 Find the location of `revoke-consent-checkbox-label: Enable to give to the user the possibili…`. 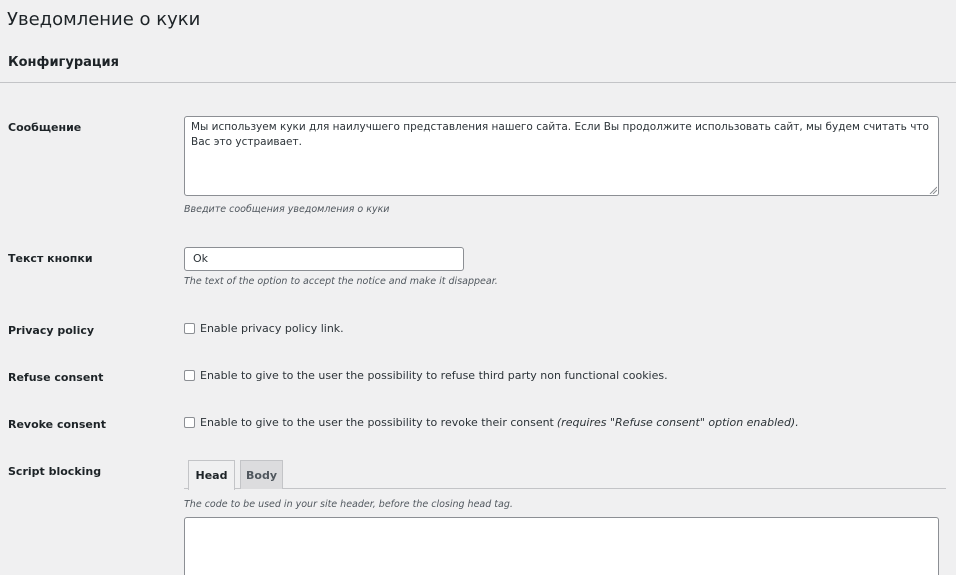

revoke-consent-checkbox-label: Enable to give to the user the possibili… is located at coordinates (377, 422).